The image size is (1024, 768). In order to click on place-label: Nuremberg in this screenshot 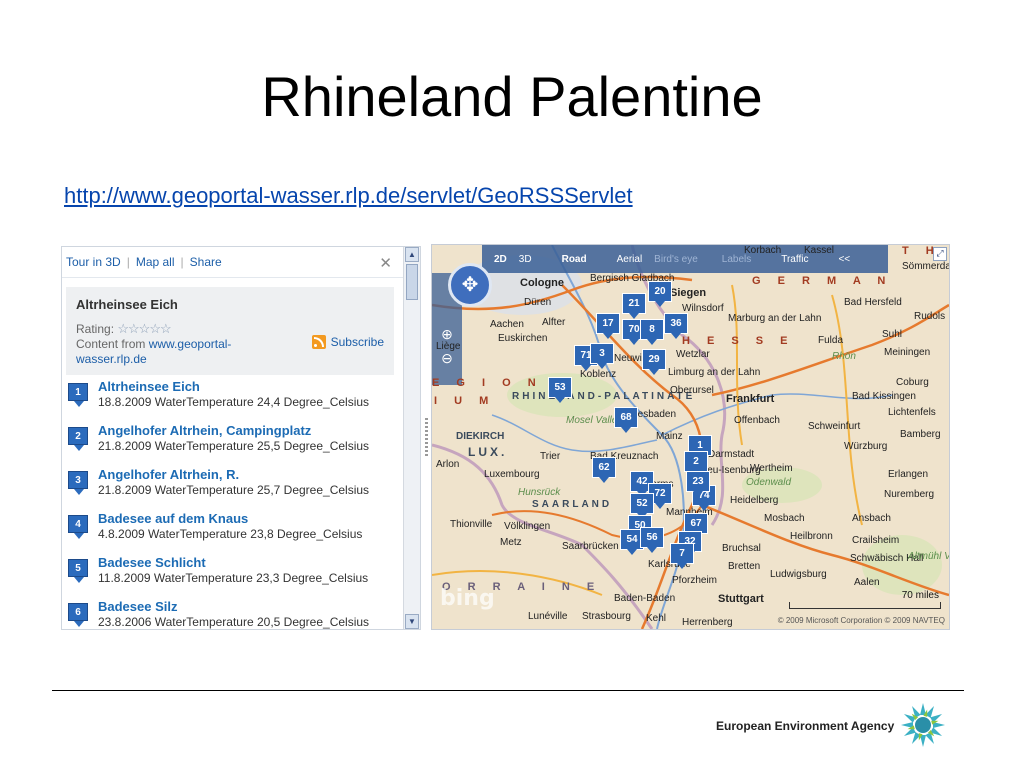, I will do `click(909, 494)`.